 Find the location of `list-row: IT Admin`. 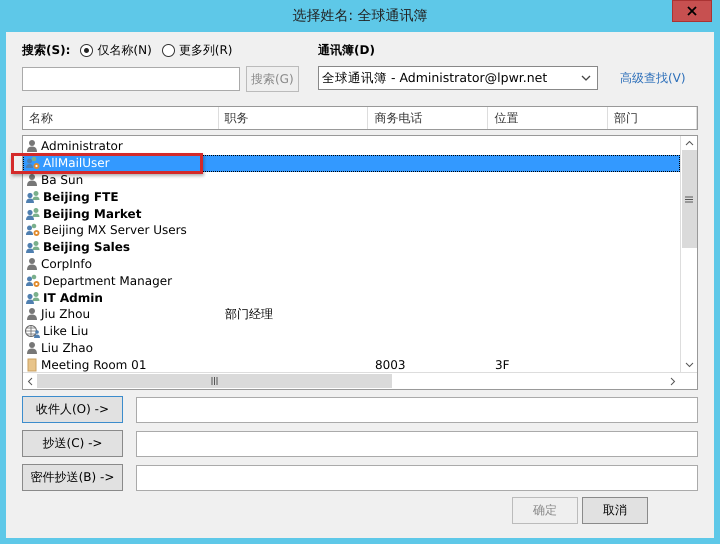

list-row: IT Admin is located at coordinates (351, 297).